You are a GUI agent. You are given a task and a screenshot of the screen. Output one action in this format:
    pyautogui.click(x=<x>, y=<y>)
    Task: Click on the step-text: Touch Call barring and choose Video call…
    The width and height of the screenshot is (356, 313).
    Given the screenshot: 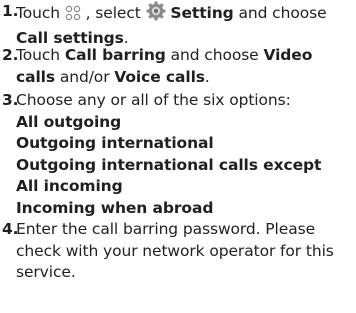 What is the action you would take?
    pyautogui.click(x=186, y=66)
    